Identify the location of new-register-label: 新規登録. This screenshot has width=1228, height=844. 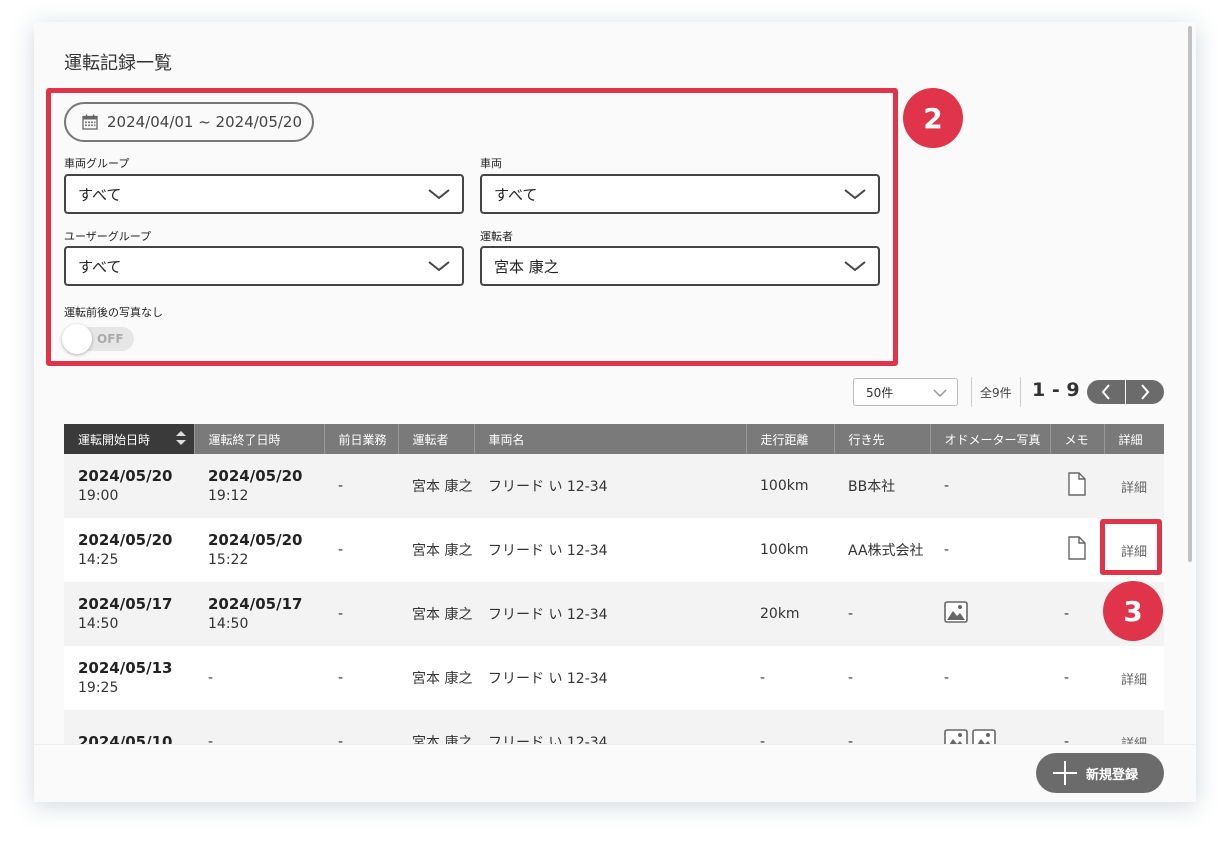
(1112, 775).